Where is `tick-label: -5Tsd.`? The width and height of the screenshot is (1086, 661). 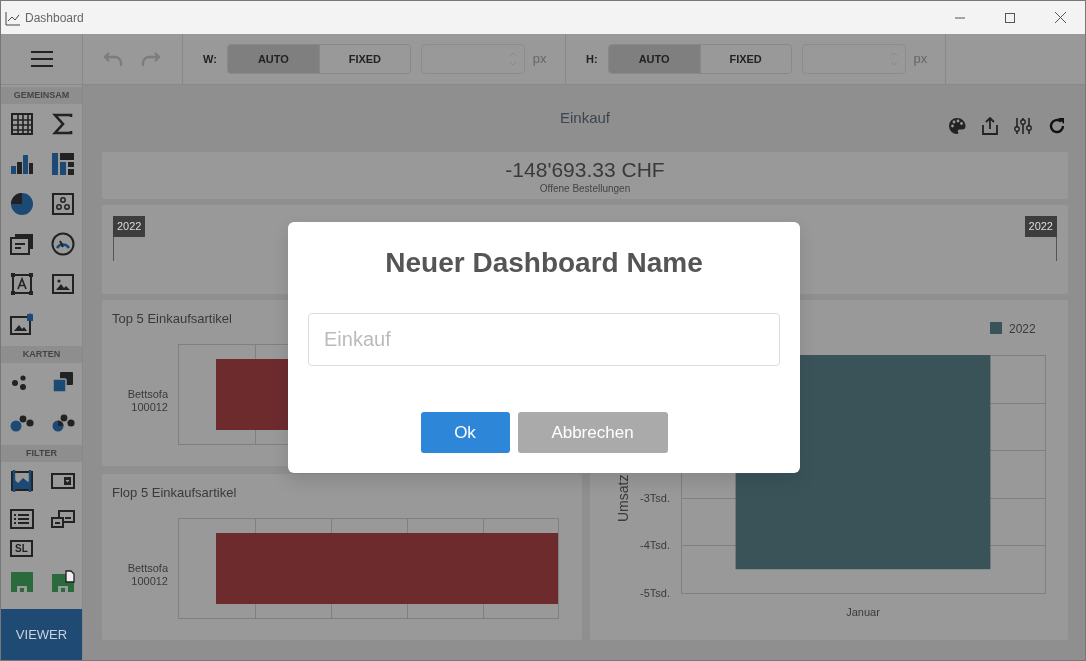 tick-label: -5Tsd. is located at coordinates (655, 593).